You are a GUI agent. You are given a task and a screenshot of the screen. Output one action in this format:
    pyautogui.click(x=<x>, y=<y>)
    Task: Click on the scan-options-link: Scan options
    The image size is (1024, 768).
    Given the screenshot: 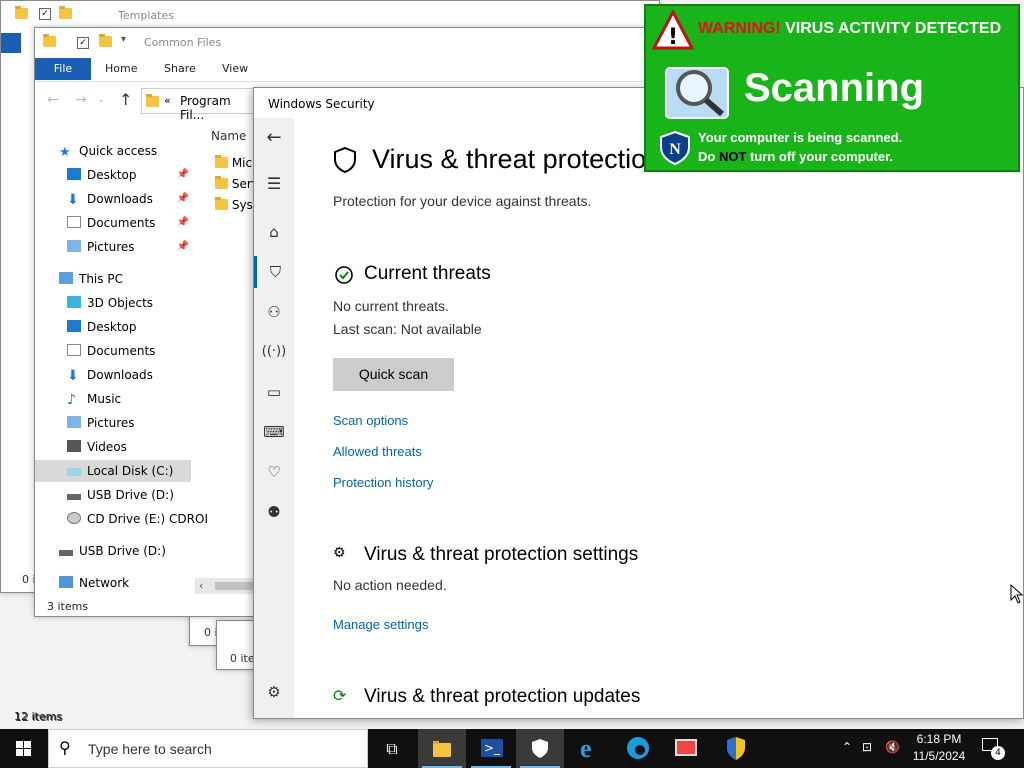 What is the action you would take?
    pyautogui.click(x=370, y=420)
    